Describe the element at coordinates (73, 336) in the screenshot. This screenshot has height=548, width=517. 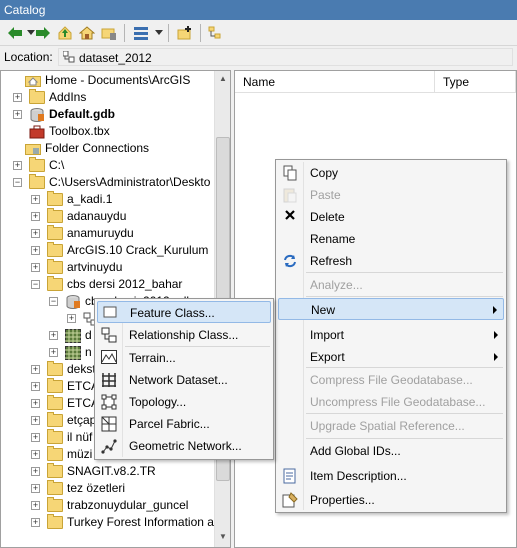
I see `raster-icon` at that location.